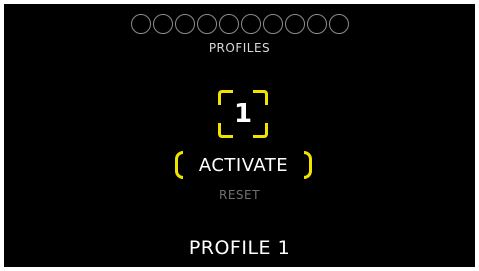 Image resolution: width=479 pixels, height=271 pixels. I want to click on activate-button: ACTIVATE, so click(243, 166).